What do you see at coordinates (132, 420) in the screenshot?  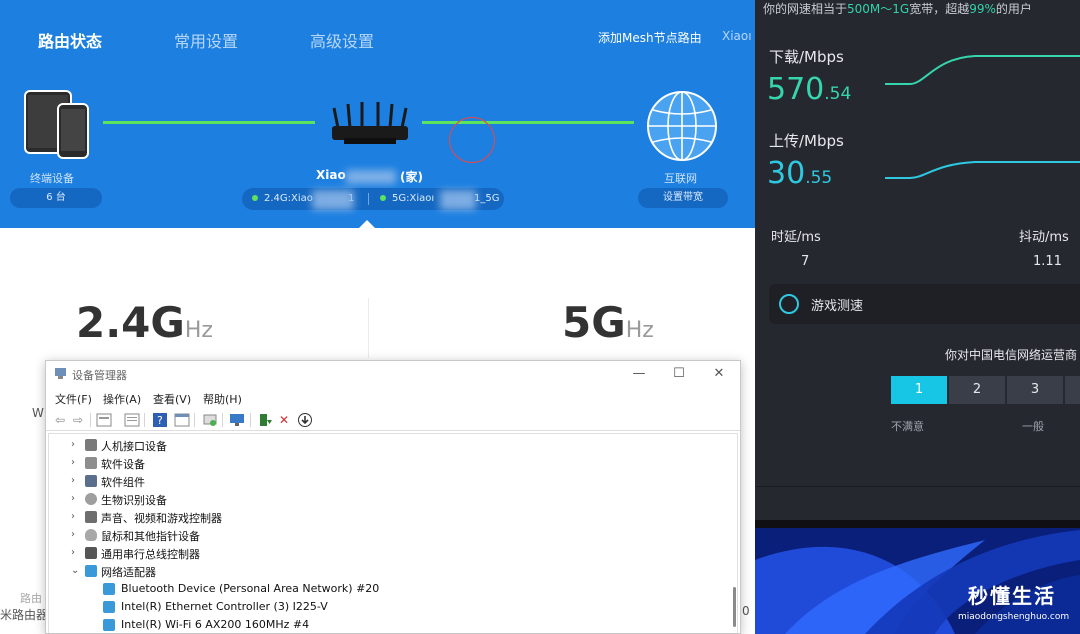 I see `list-icon` at bounding box center [132, 420].